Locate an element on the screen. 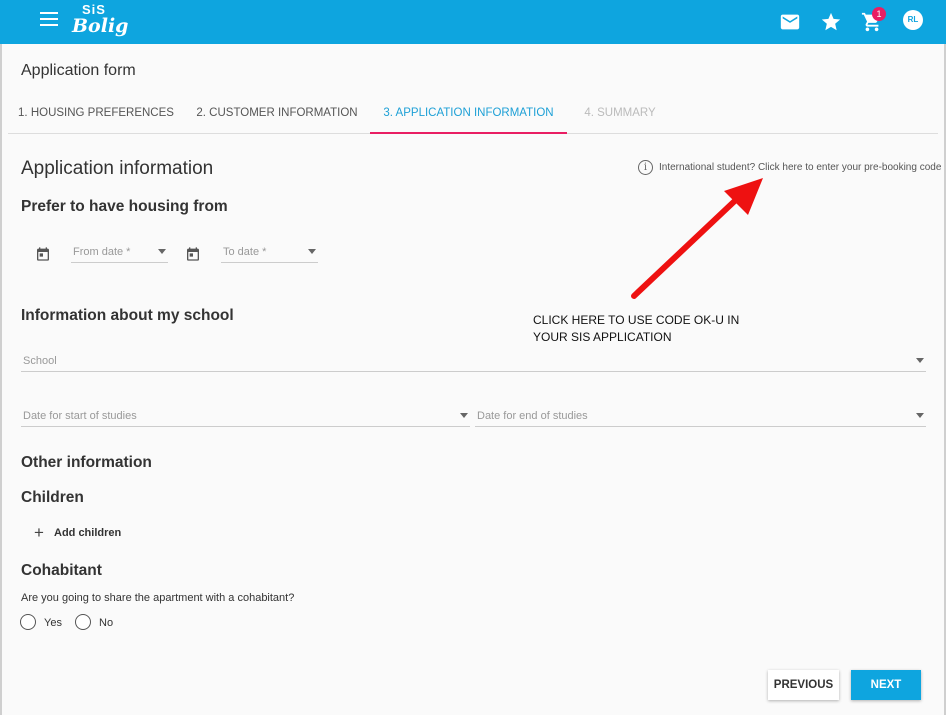 The image size is (946, 715). annotation-line-2: YOUR SIS APPLICATION is located at coordinates (602, 337).